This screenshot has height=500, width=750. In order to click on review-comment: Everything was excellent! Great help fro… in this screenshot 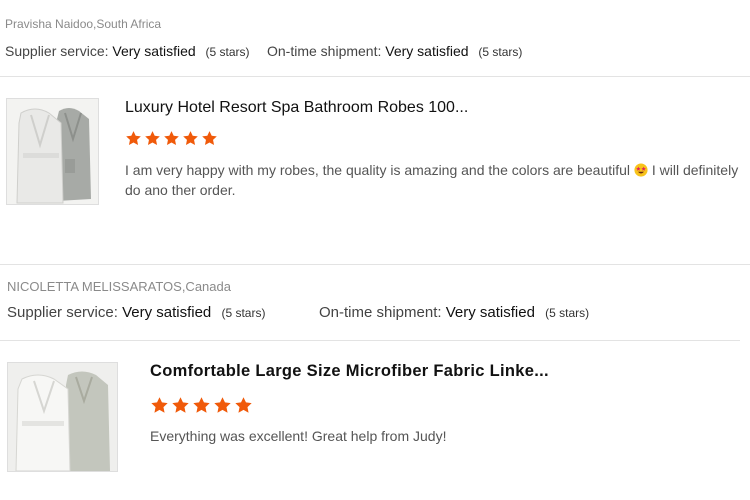, I will do `click(298, 436)`.